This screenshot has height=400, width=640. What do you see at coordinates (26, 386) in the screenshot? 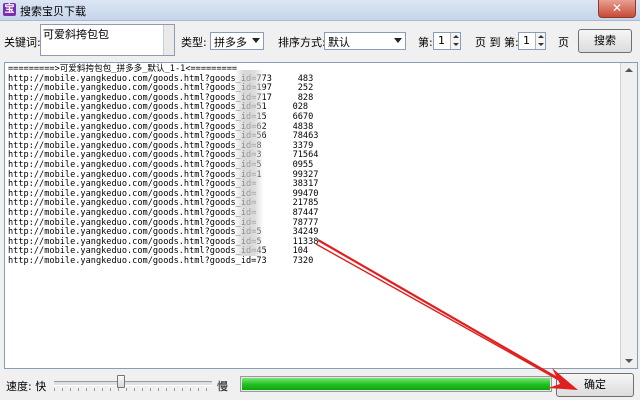
I see `speed-label: 速度: 快` at bounding box center [26, 386].